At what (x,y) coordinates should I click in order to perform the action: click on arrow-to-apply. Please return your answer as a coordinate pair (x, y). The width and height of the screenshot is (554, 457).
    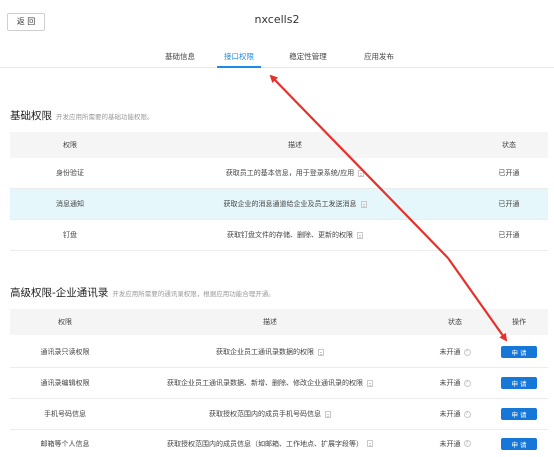
    Looking at the image, I should click on (477, 299).